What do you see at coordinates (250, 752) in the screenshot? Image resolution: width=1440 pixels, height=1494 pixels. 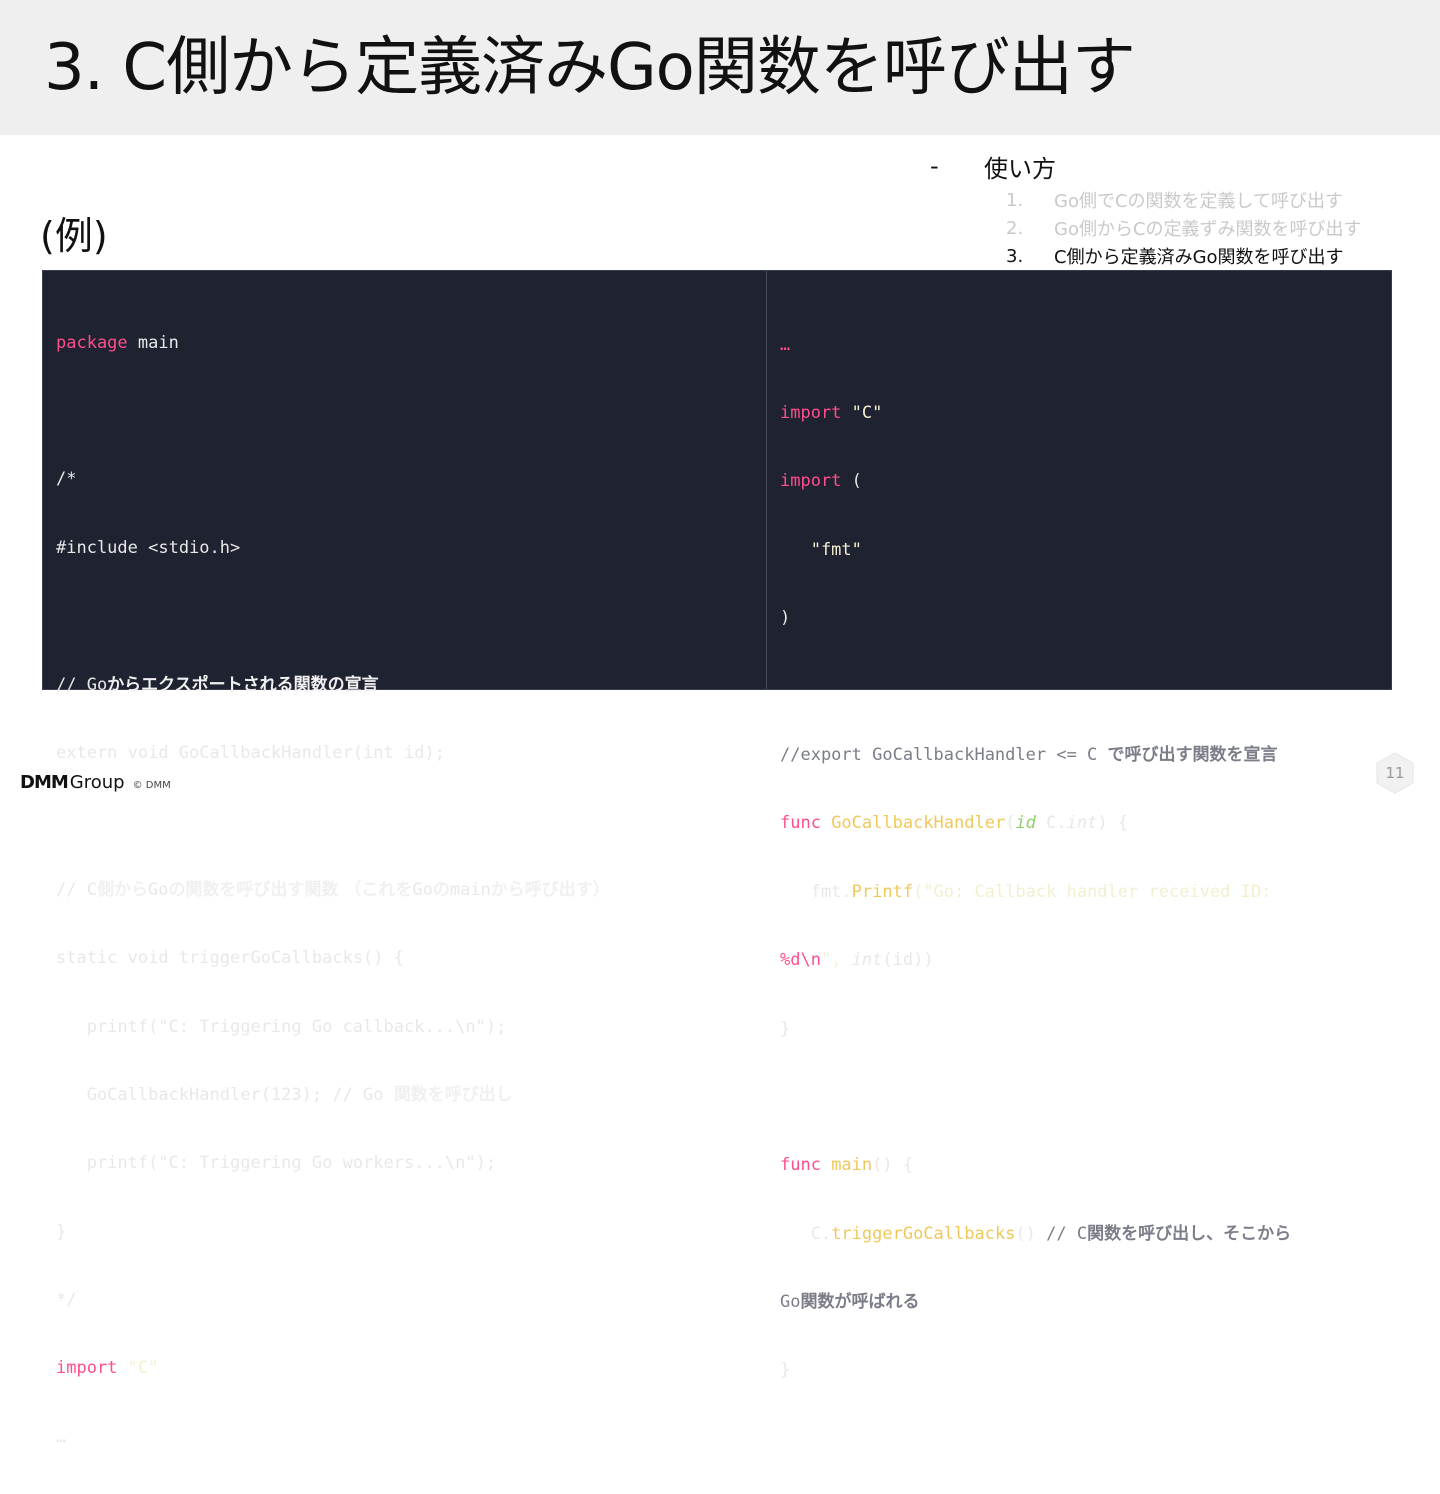 I see `code-line: extern void GoCallbackHandler(int id);` at bounding box center [250, 752].